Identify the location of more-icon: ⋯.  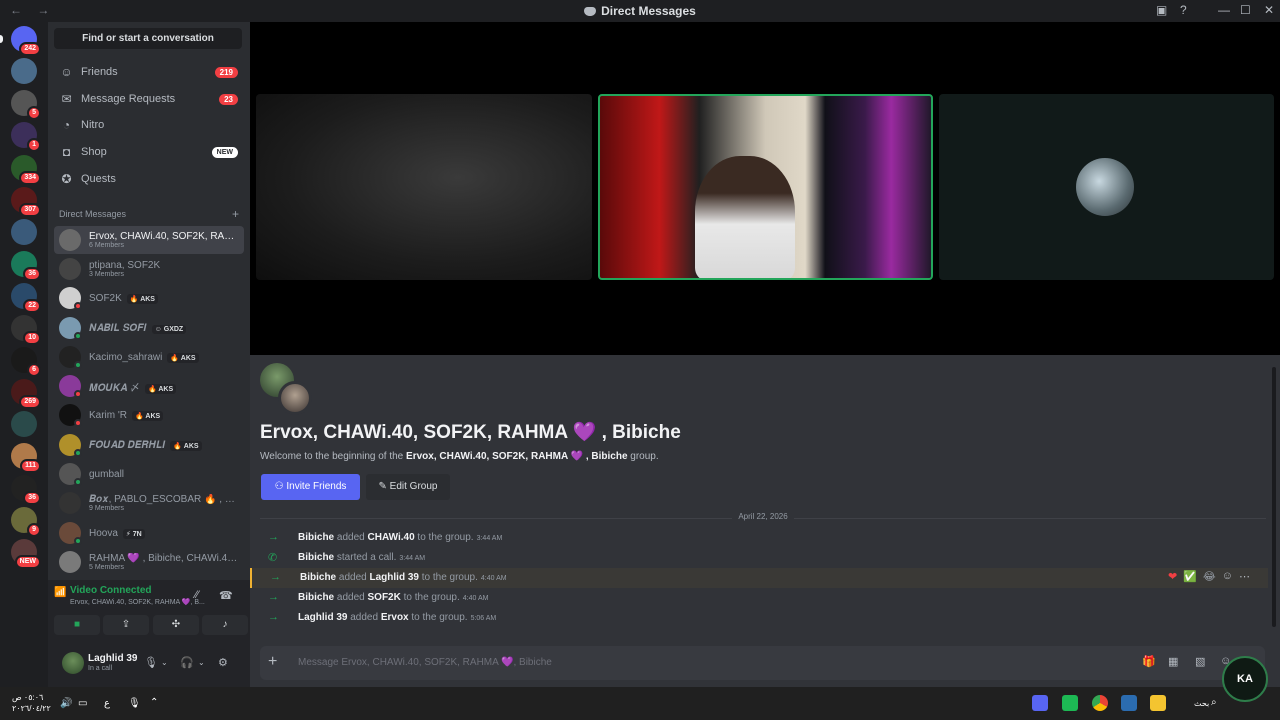
(1244, 576).